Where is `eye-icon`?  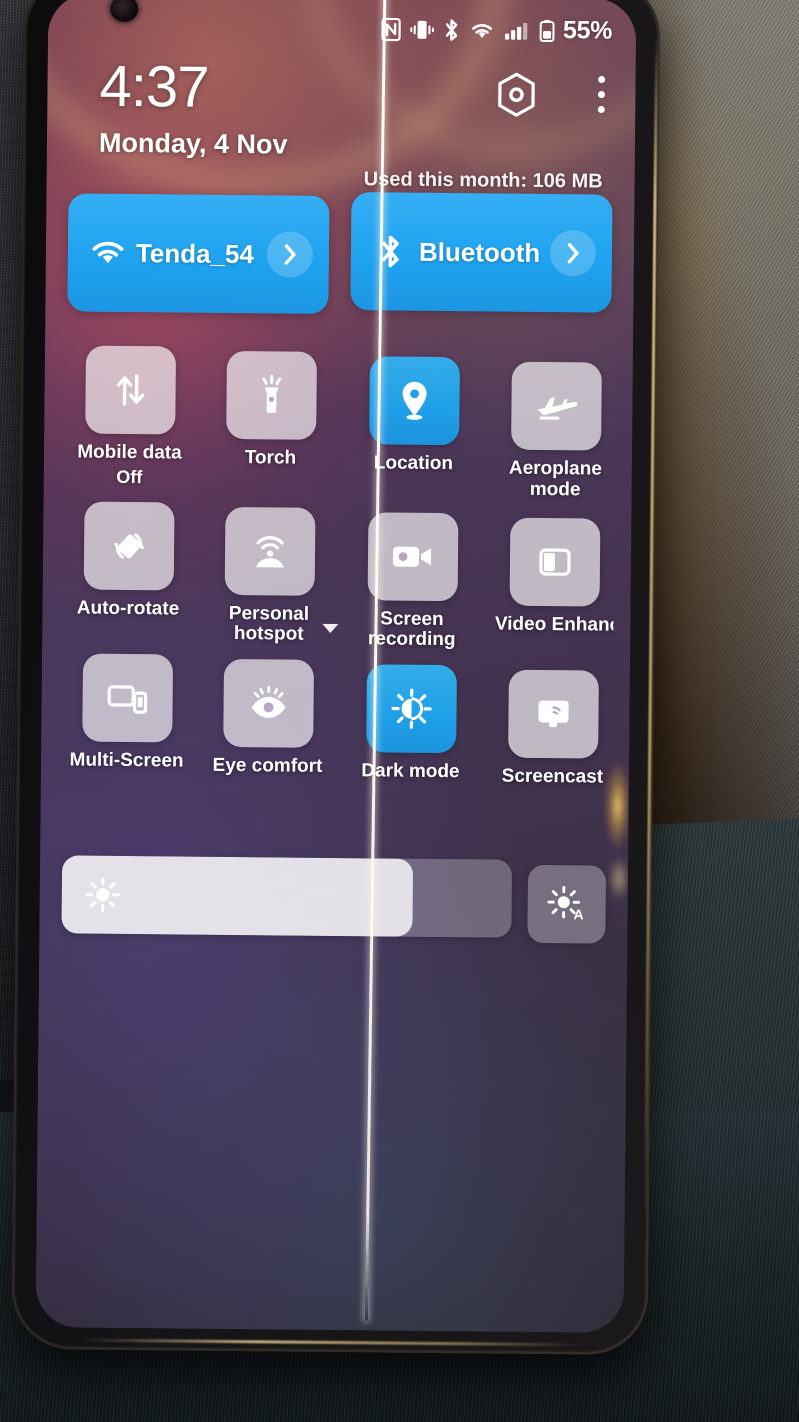 eye-icon is located at coordinates (268, 703).